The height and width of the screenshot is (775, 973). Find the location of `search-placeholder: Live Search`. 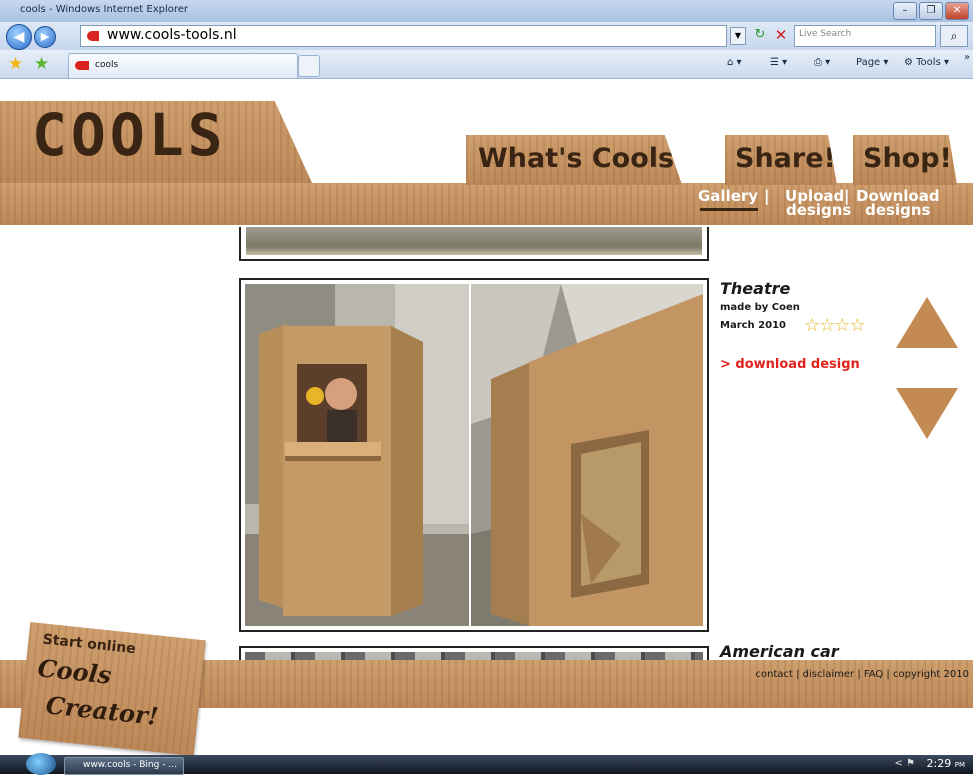

search-placeholder: Live Search is located at coordinates (825, 34).